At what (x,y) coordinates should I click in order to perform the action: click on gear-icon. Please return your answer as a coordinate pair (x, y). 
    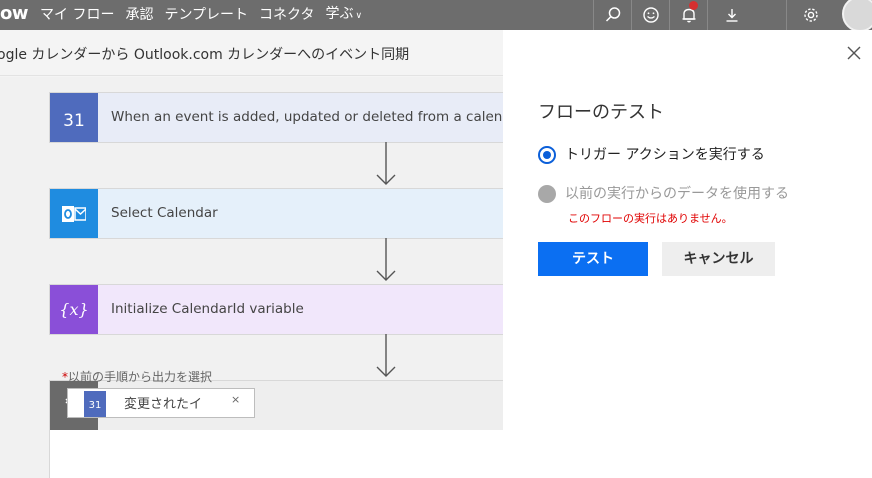
    Looking at the image, I should click on (810, 15).